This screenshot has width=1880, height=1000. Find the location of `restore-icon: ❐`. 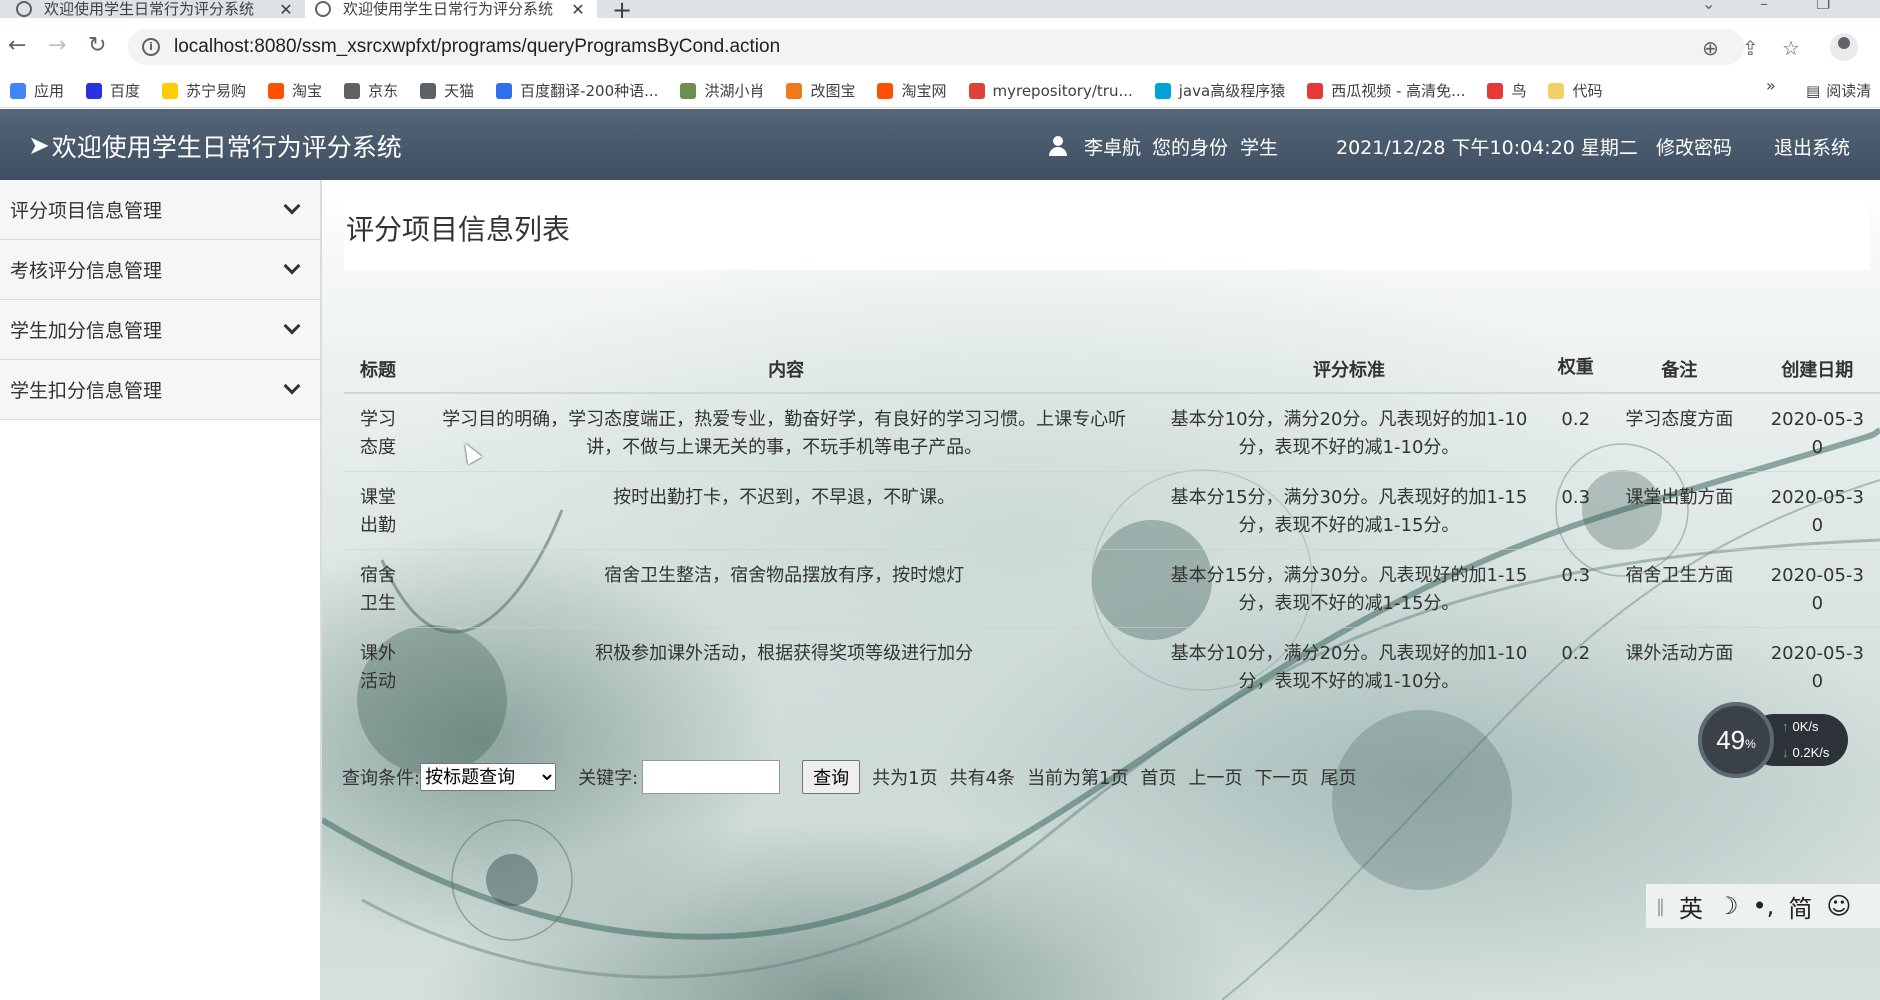

restore-icon: ❐ is located at coordinates (1823, 6).